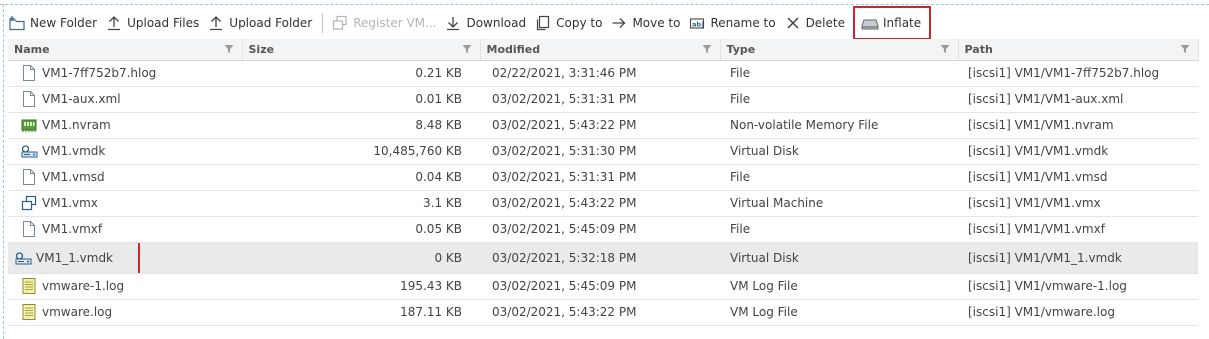  Describe the element at coordinates (1078, 177) in the screenshot. I see `cell-path: [iscsi1] VM1/VM1.vmsd` at that location.